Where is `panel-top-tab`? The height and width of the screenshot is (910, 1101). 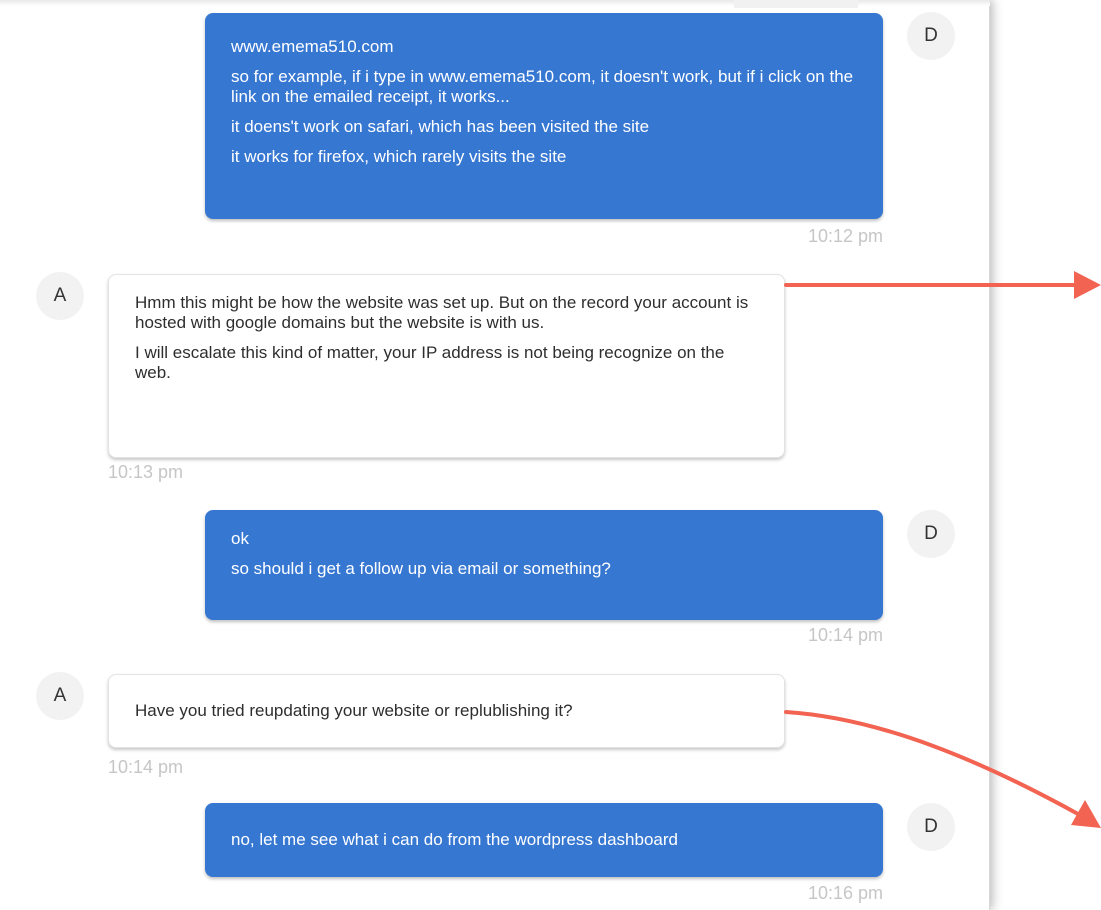
panel-top-tab is located at coordinates (796, 4).